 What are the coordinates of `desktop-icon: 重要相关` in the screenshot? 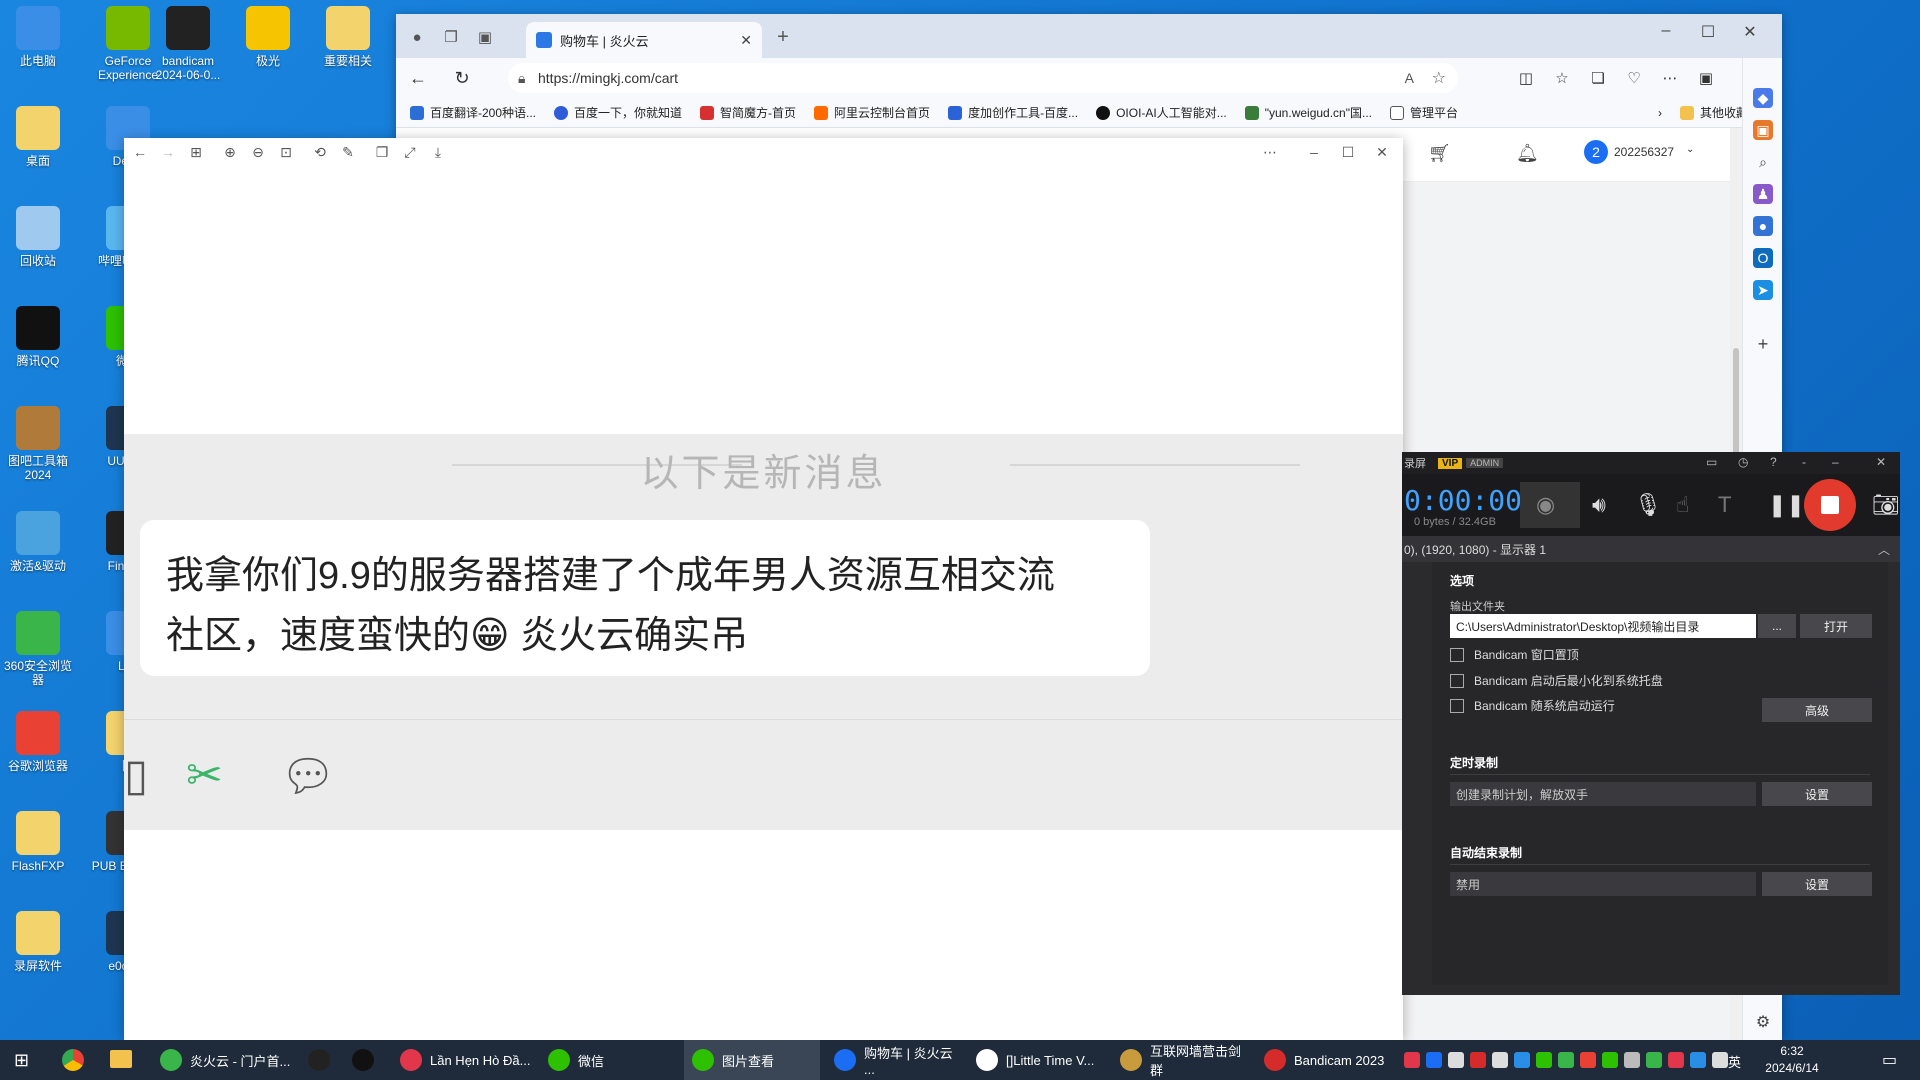 It's located at (348, 37).